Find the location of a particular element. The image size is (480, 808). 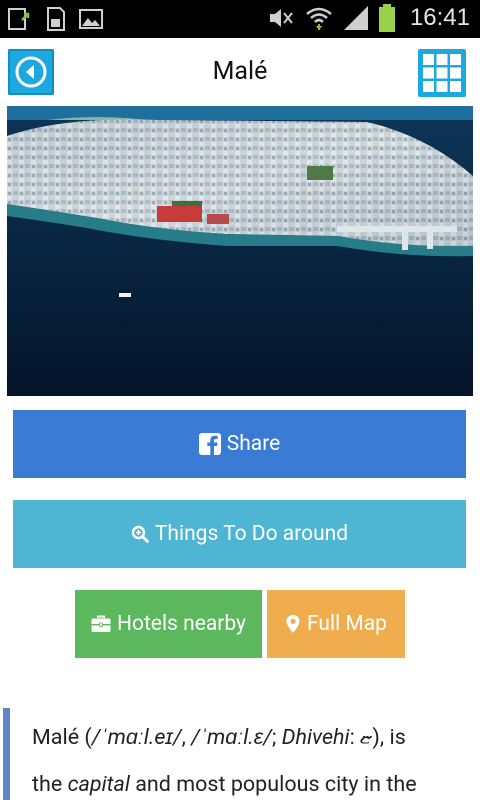

battery-icon is located at coordinates (386, 18).